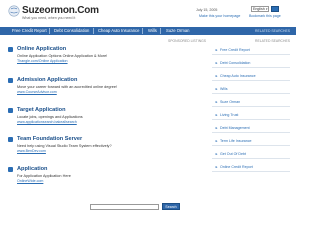 The width and height of the screenshot is (320, 246). What do you see at coordinates (178, 31) in the screenshot?
I see `nav-item-suze-orman: Suze Orman` at bounding box center [178, 31].